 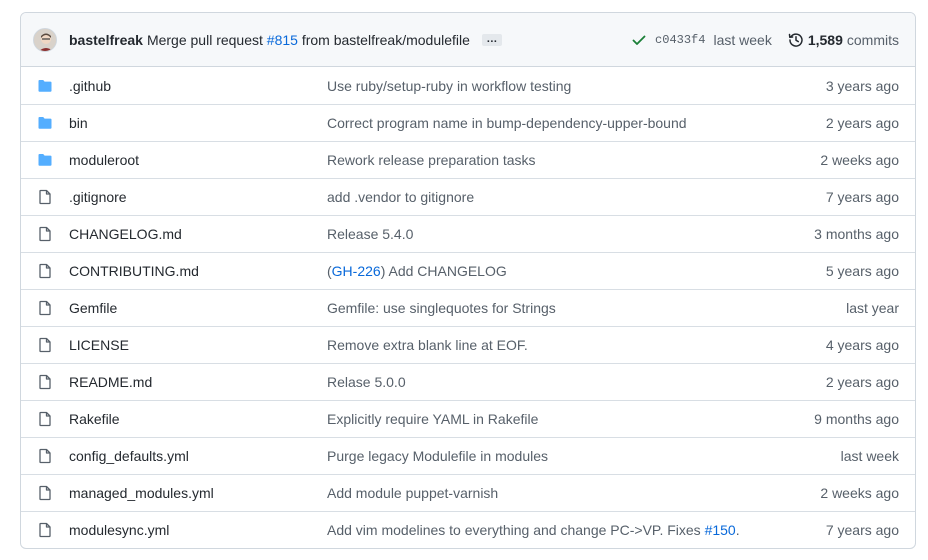 What do you see at coordinates (873, 40) in the screenshot?
I see `commits-label: commits` at bounding box center [873, 40].